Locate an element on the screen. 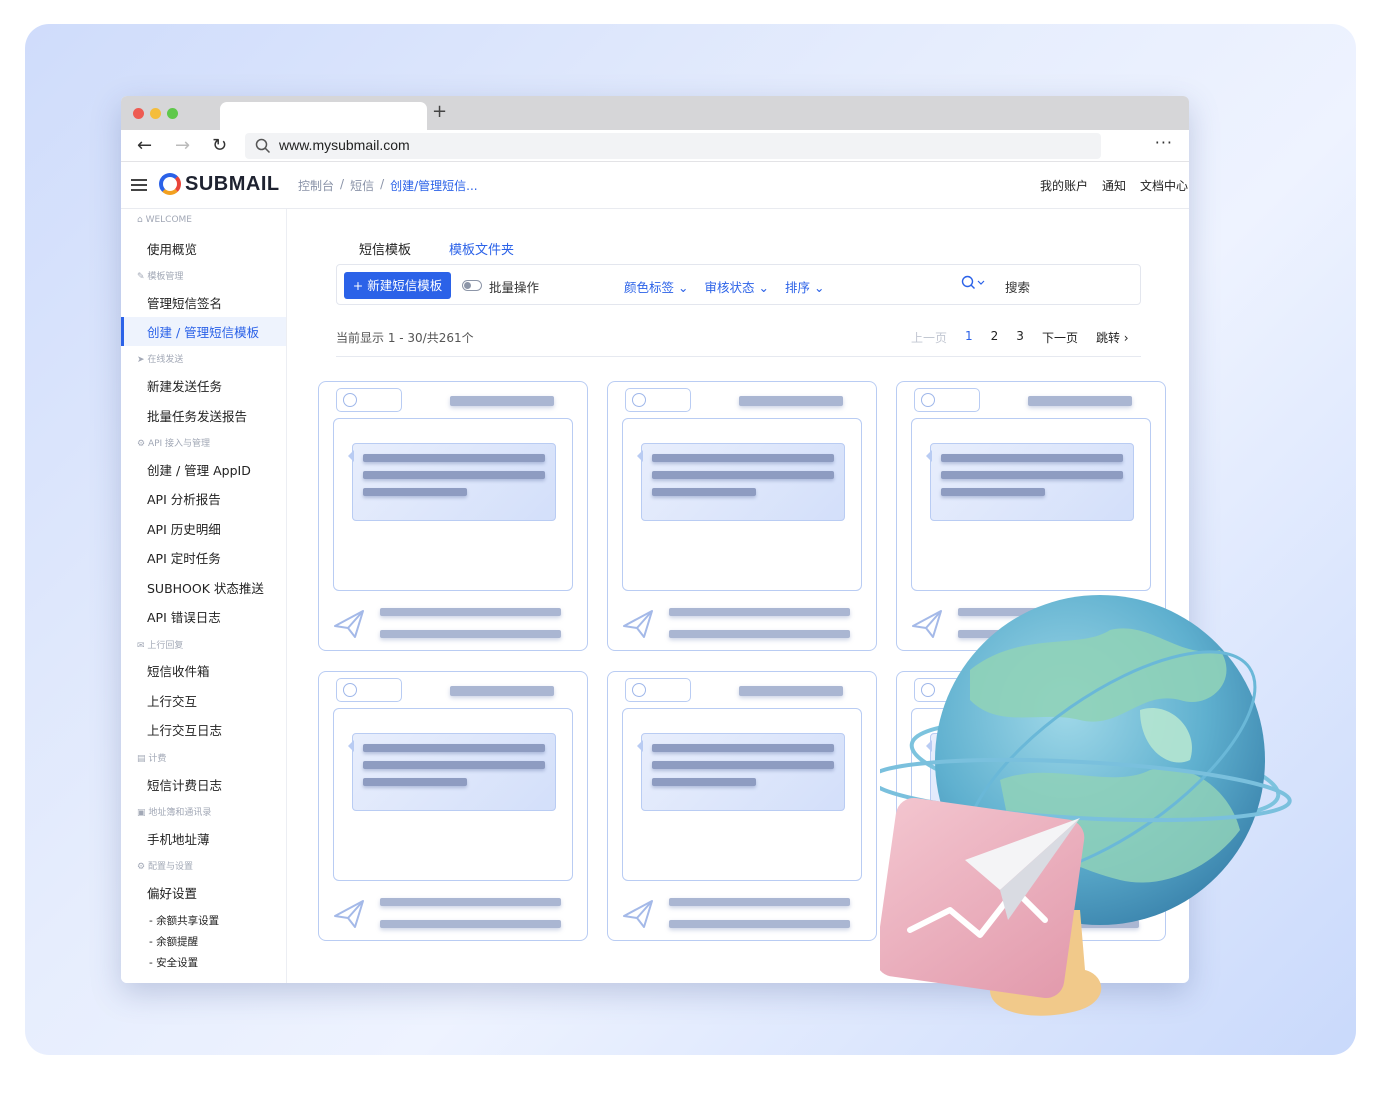 The image size is (1400, 1099). breadcrumb-console: 控制台 is located at coordinates (316, 185).